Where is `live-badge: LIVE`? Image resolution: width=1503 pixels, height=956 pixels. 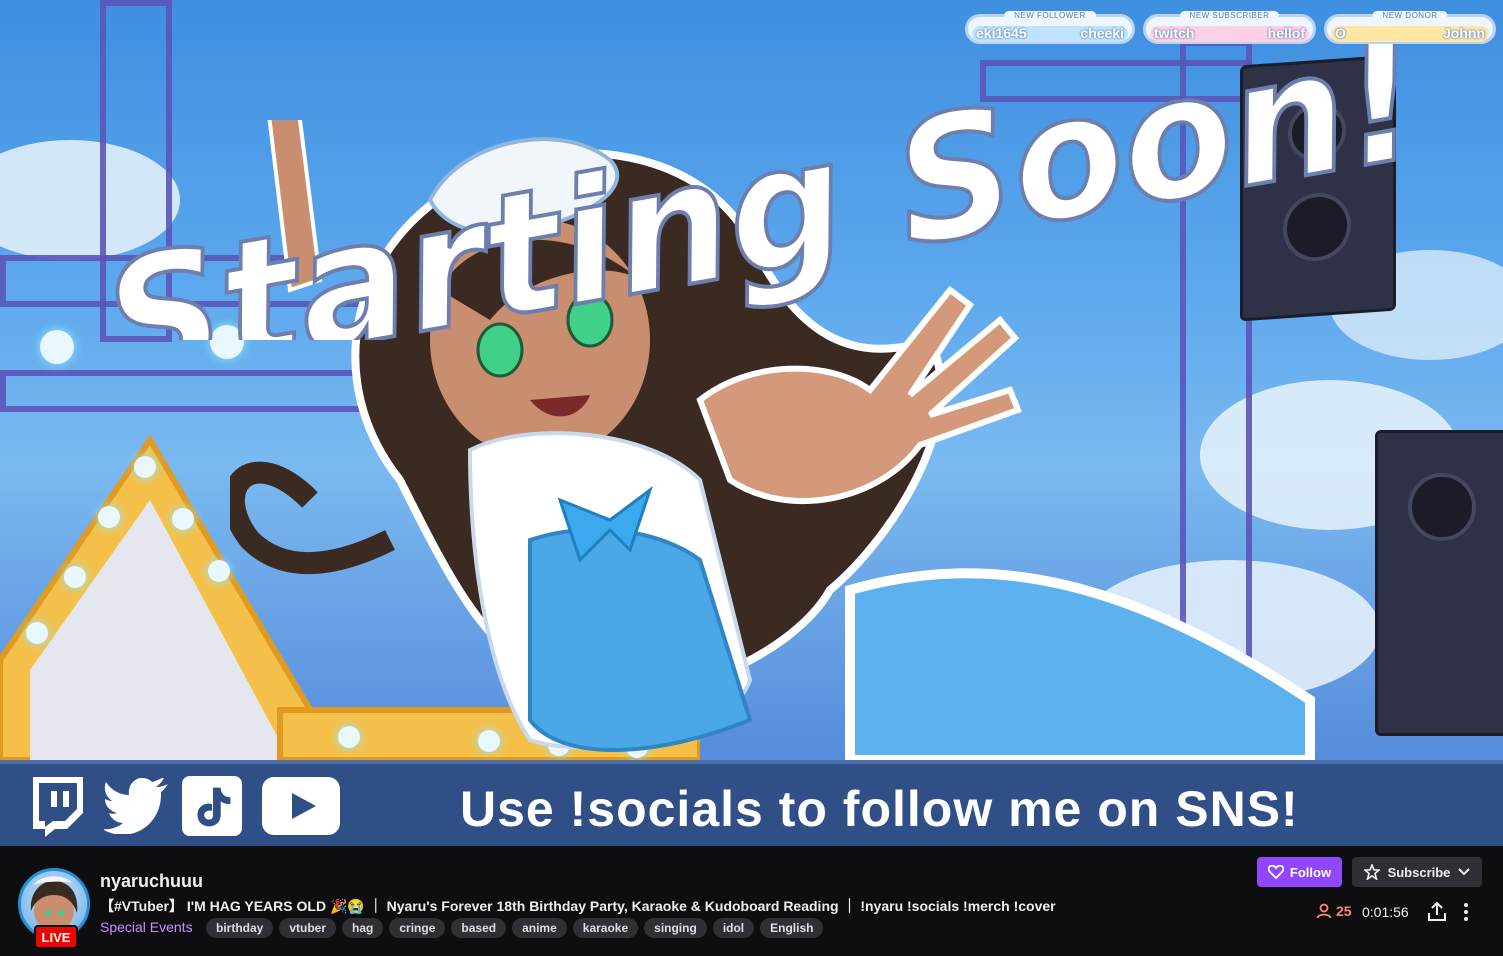 live-badge: LIVE is located at coordinates (56, 937).